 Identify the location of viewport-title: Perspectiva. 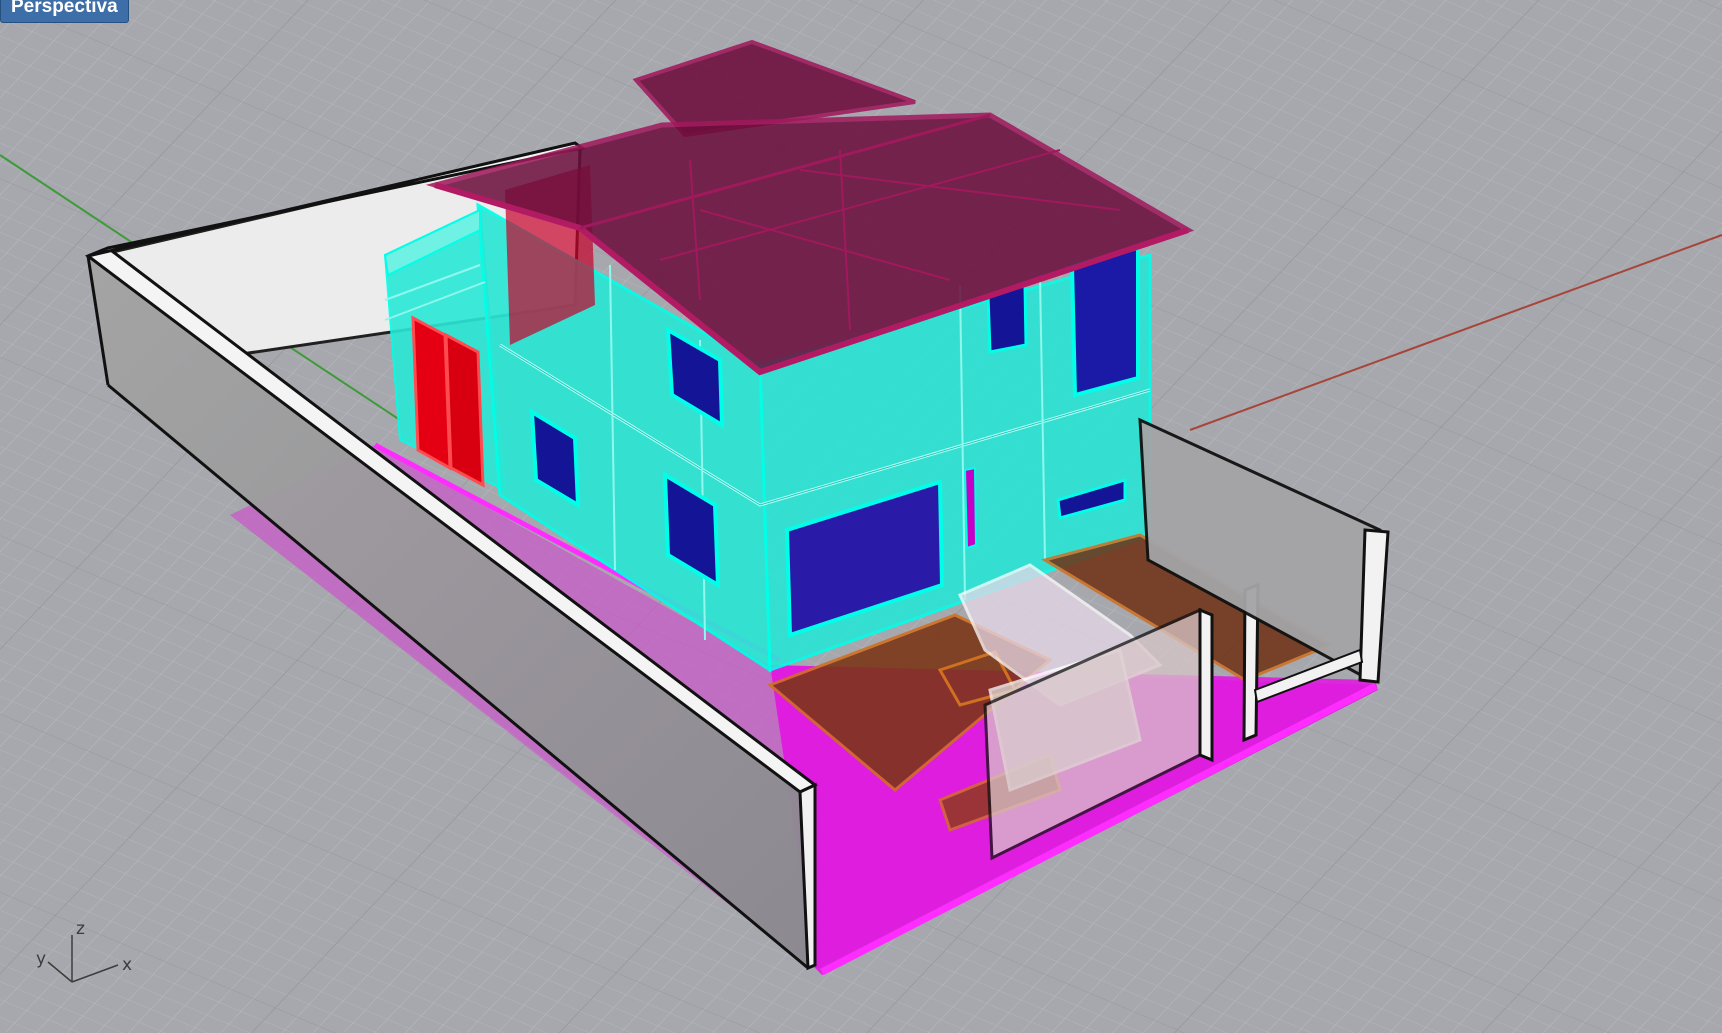
(64, 11).